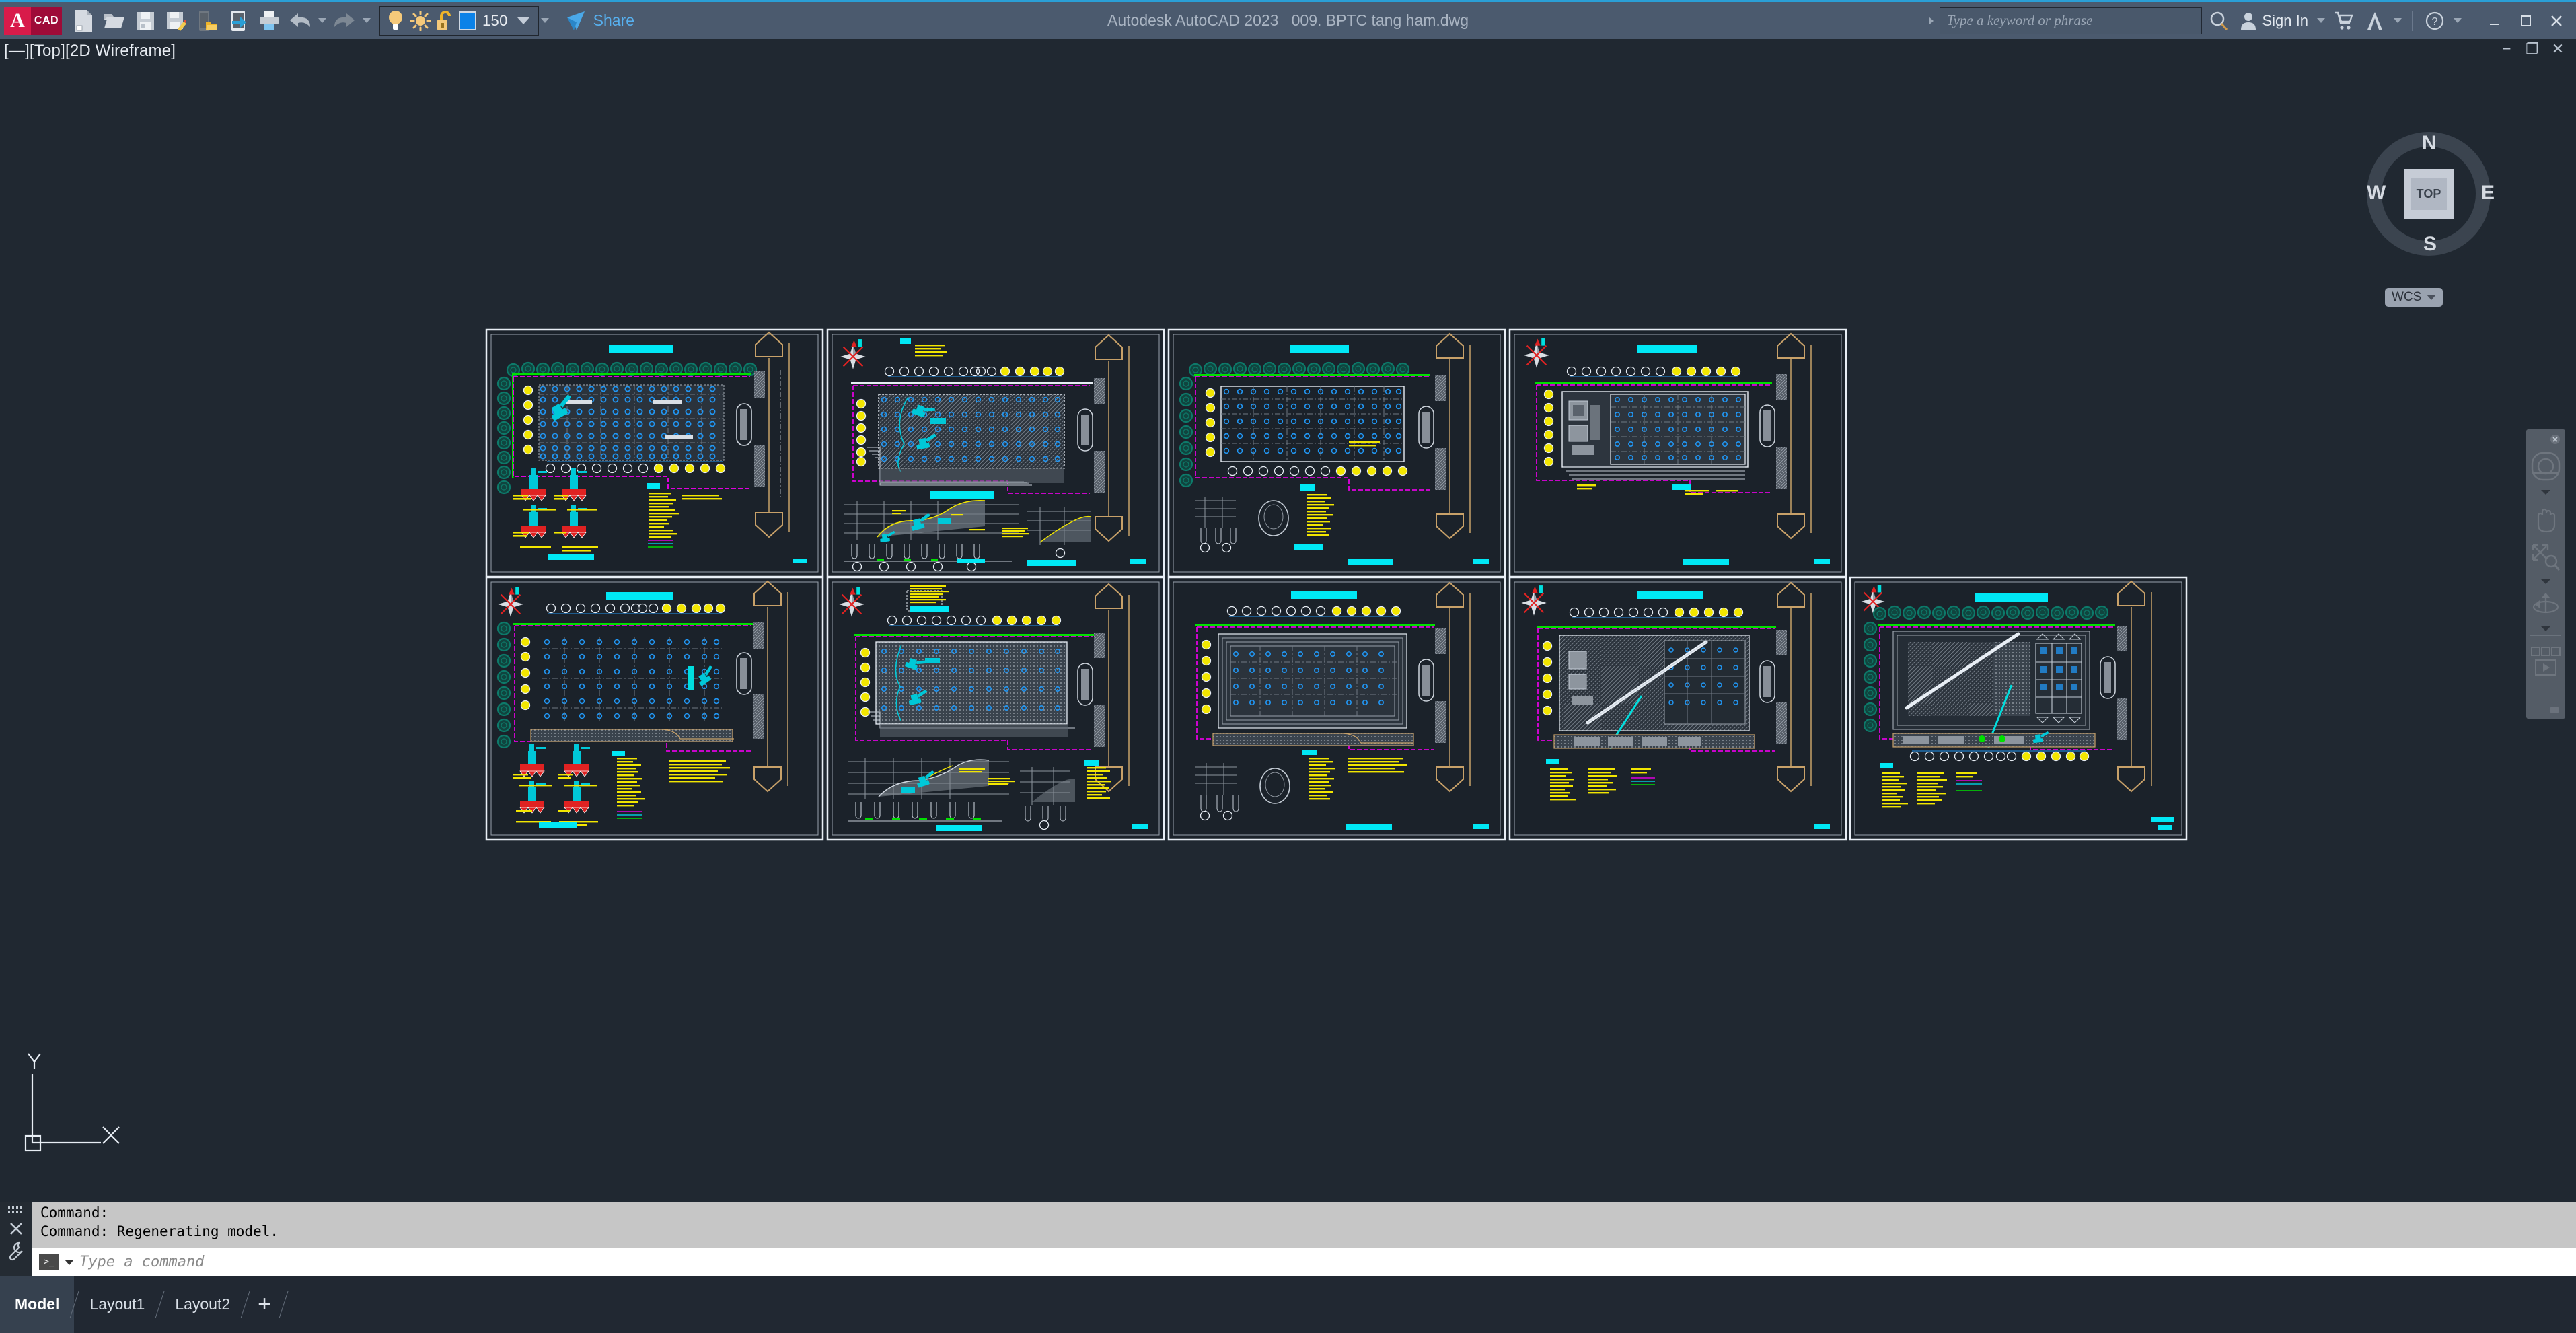  Describe the element at coordinates (2285, 20) in the screenshot. I see `sign-in-label: Sign In` at that location.